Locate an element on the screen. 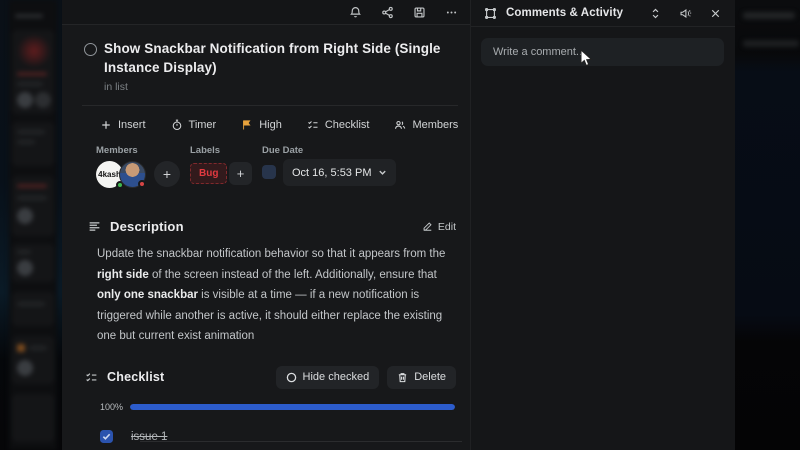  item-checkbox is located at coordinates (106, 436).